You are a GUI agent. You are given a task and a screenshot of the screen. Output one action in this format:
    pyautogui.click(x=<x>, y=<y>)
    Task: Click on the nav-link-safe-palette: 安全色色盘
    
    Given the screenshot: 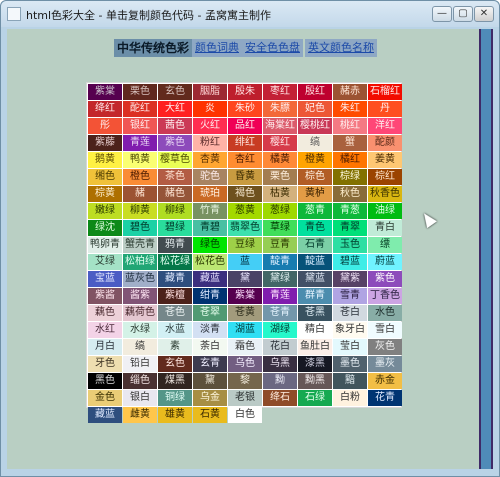 What is the action you would take?
    pyautogui.click(x=272, y=48)
    